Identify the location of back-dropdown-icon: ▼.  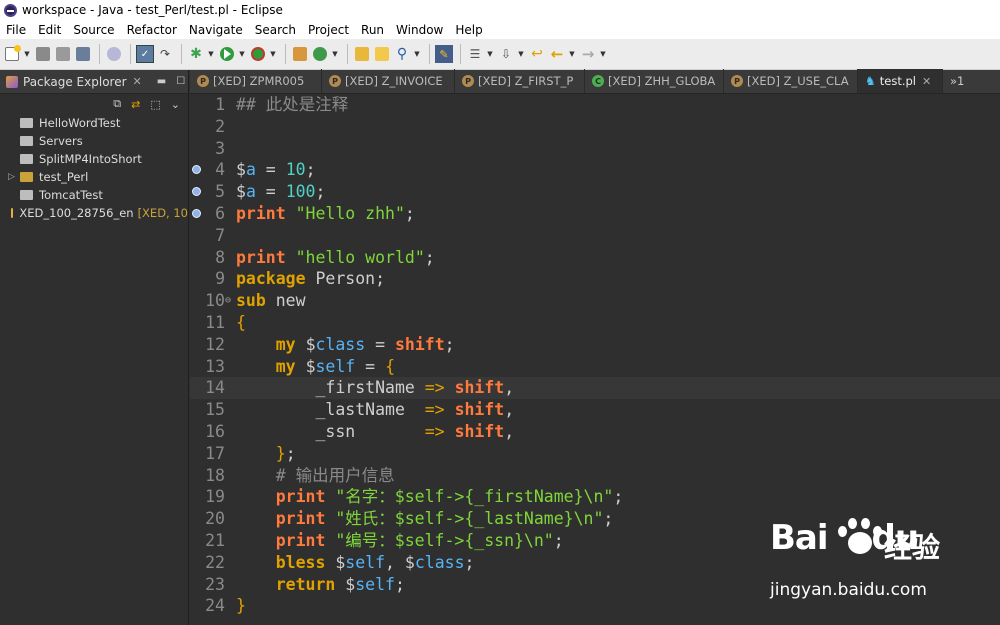
(572, 54).